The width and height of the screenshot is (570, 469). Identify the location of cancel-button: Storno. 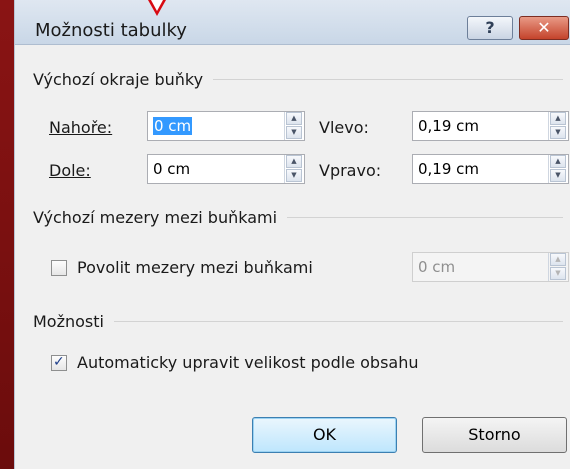
(494, 435).